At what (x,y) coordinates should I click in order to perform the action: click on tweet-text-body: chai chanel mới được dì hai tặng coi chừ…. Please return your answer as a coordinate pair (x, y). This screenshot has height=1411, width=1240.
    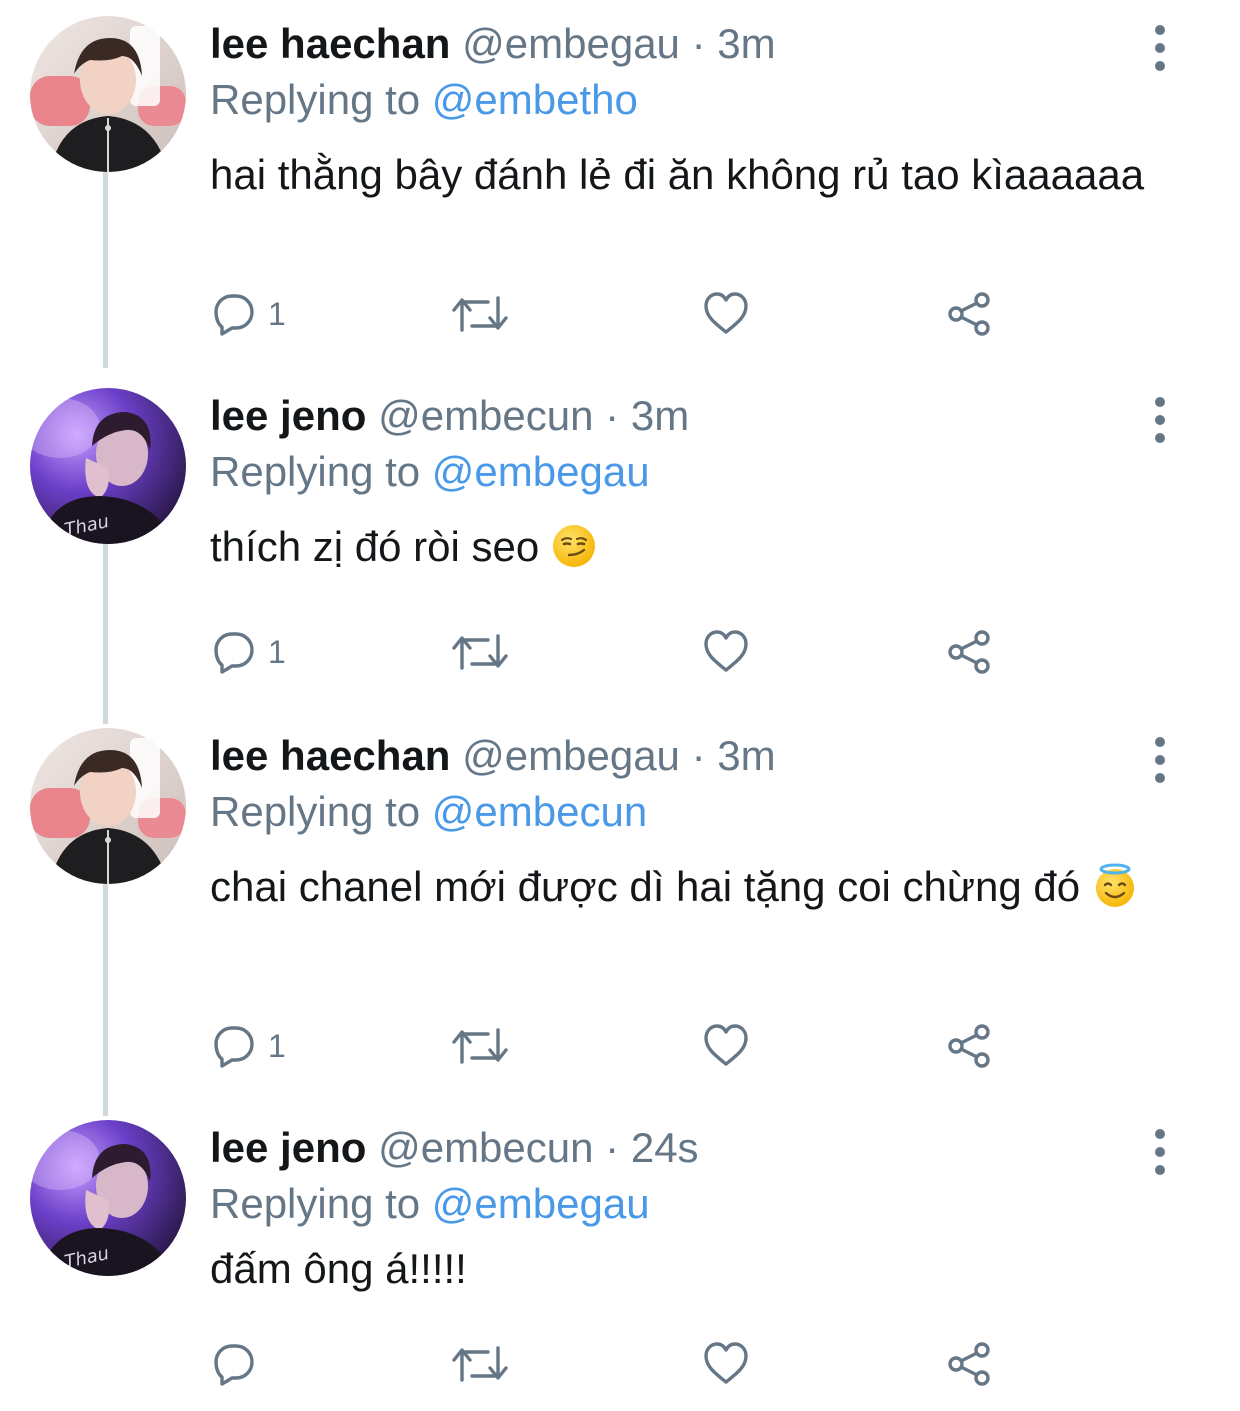
    Looking at the image, I should click on (645, 886).